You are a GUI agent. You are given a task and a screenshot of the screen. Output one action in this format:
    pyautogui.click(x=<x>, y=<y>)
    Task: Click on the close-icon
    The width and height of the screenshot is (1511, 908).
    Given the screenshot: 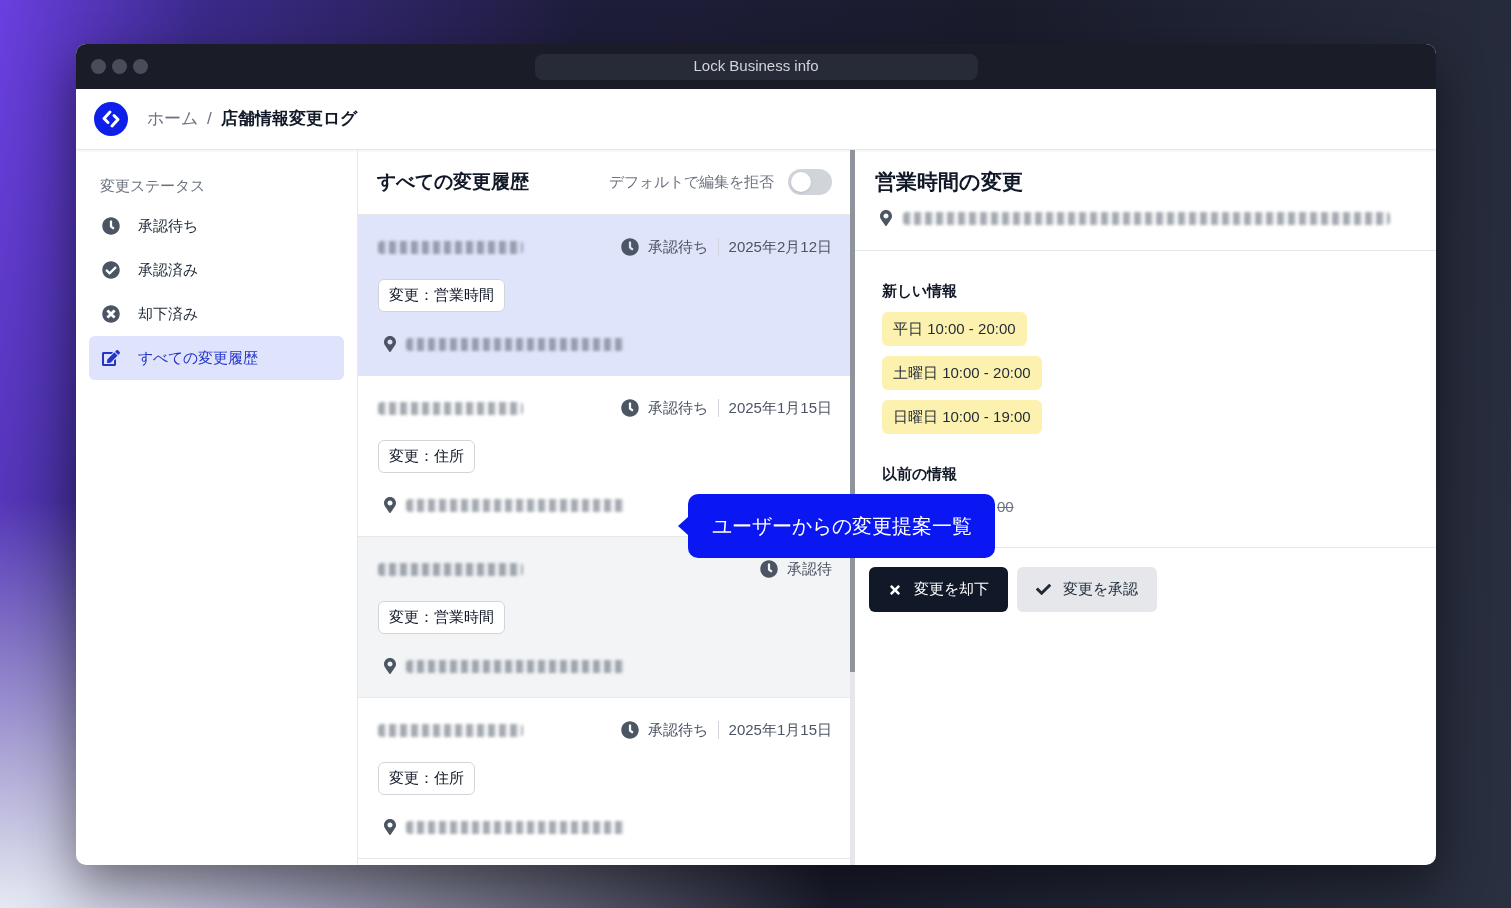 What is the action you would take?
    pyautogui.click(x=895, y=589)
    